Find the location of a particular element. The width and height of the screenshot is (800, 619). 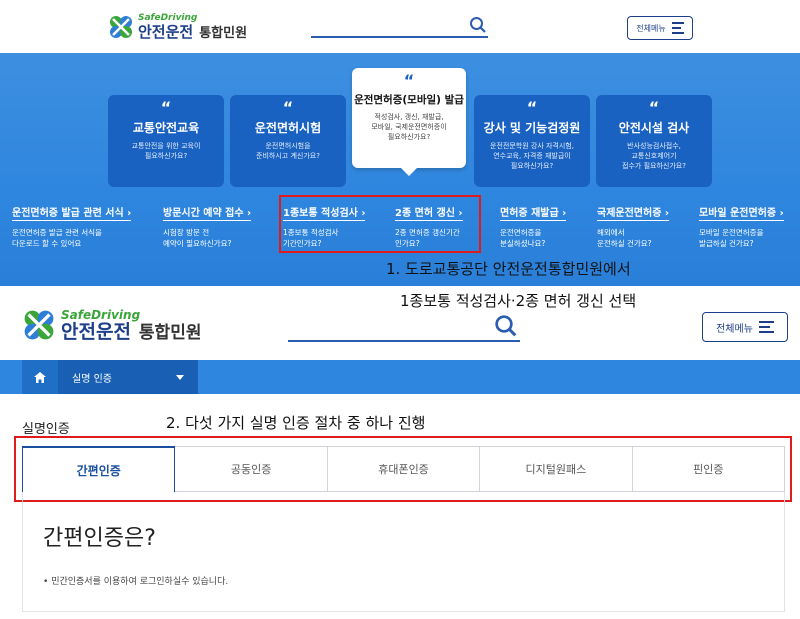

tab-pin-auth: 핀인증 is located at coordinates (709, 469).